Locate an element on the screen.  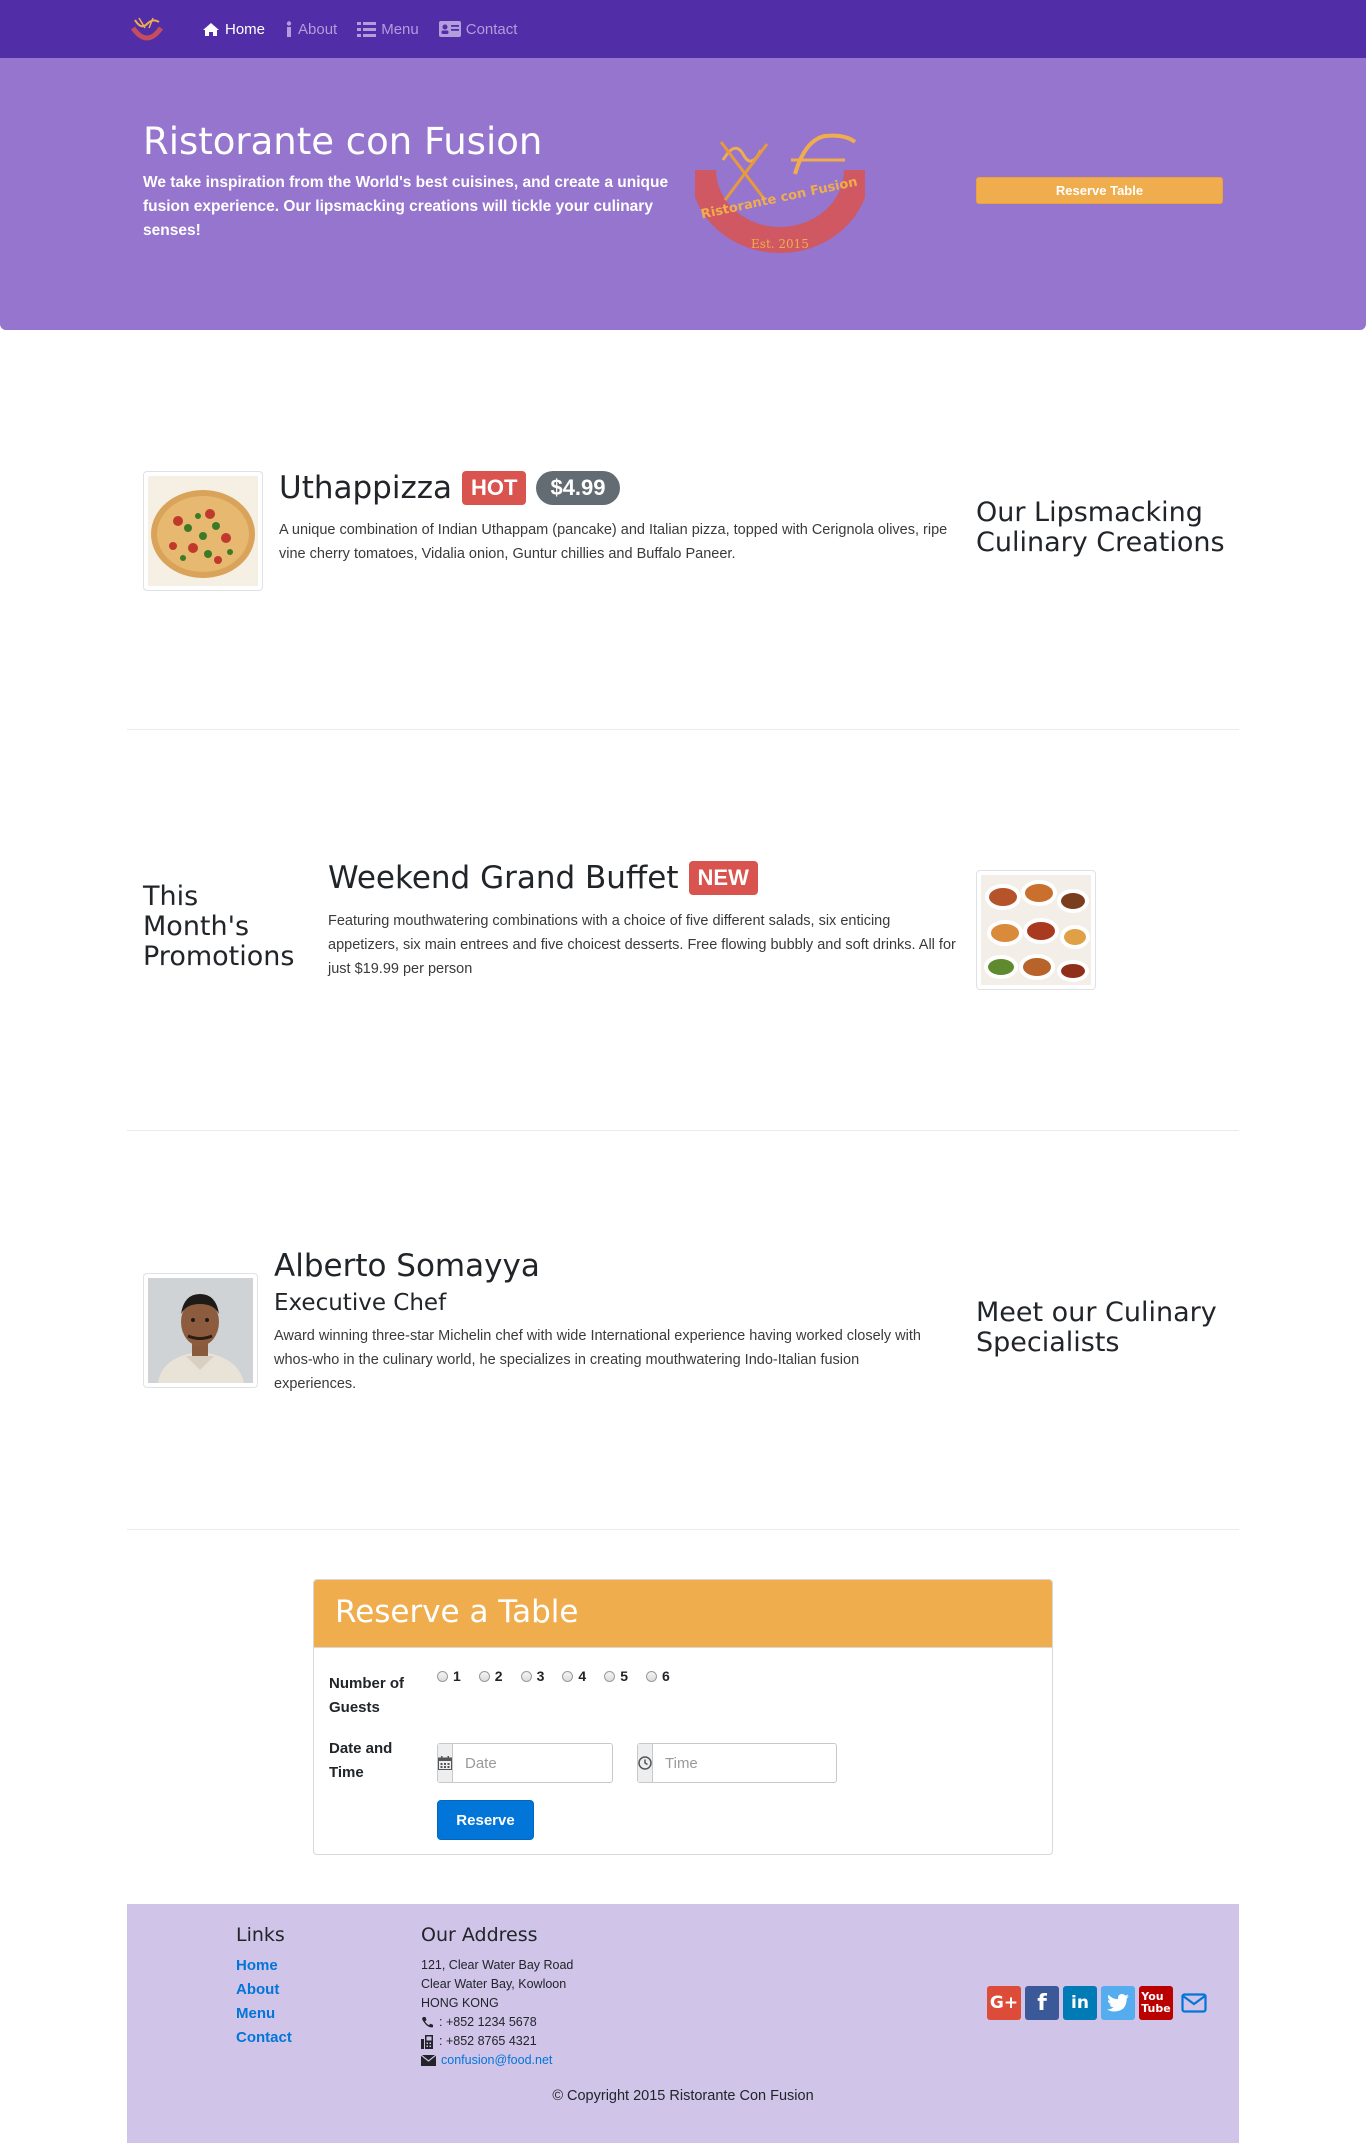
guests-label: Number of Guests is located at coordinates (366, 1695).